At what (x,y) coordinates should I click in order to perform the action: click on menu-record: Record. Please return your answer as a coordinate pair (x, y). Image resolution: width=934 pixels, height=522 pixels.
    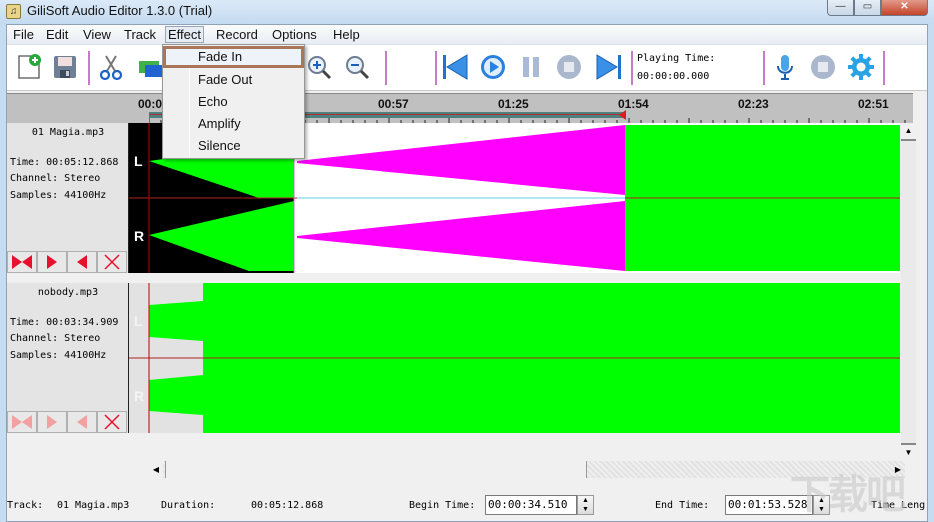
    Looking at the image, I should click on (237, 35).